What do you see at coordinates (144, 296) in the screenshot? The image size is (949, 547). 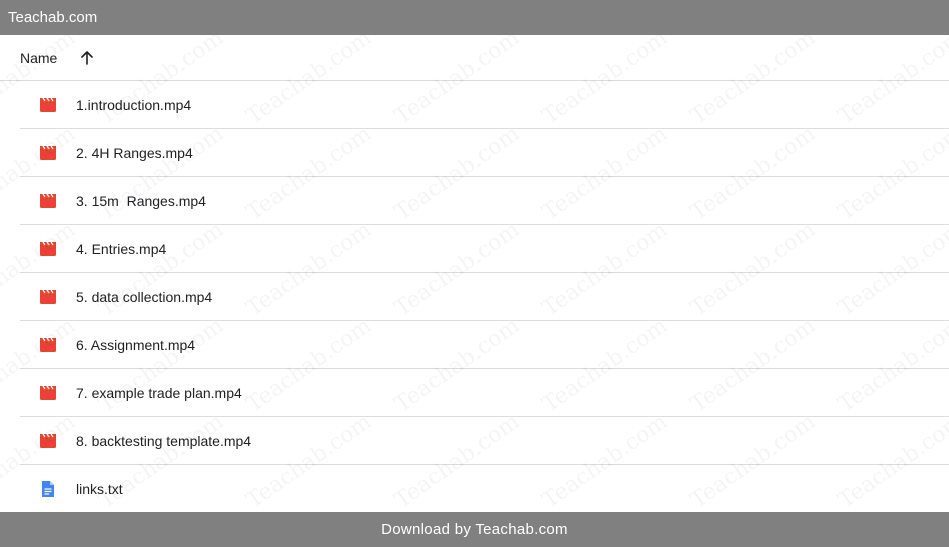 I see `file-name: 5. data collection.mp4` at bounding box center [144, 296].